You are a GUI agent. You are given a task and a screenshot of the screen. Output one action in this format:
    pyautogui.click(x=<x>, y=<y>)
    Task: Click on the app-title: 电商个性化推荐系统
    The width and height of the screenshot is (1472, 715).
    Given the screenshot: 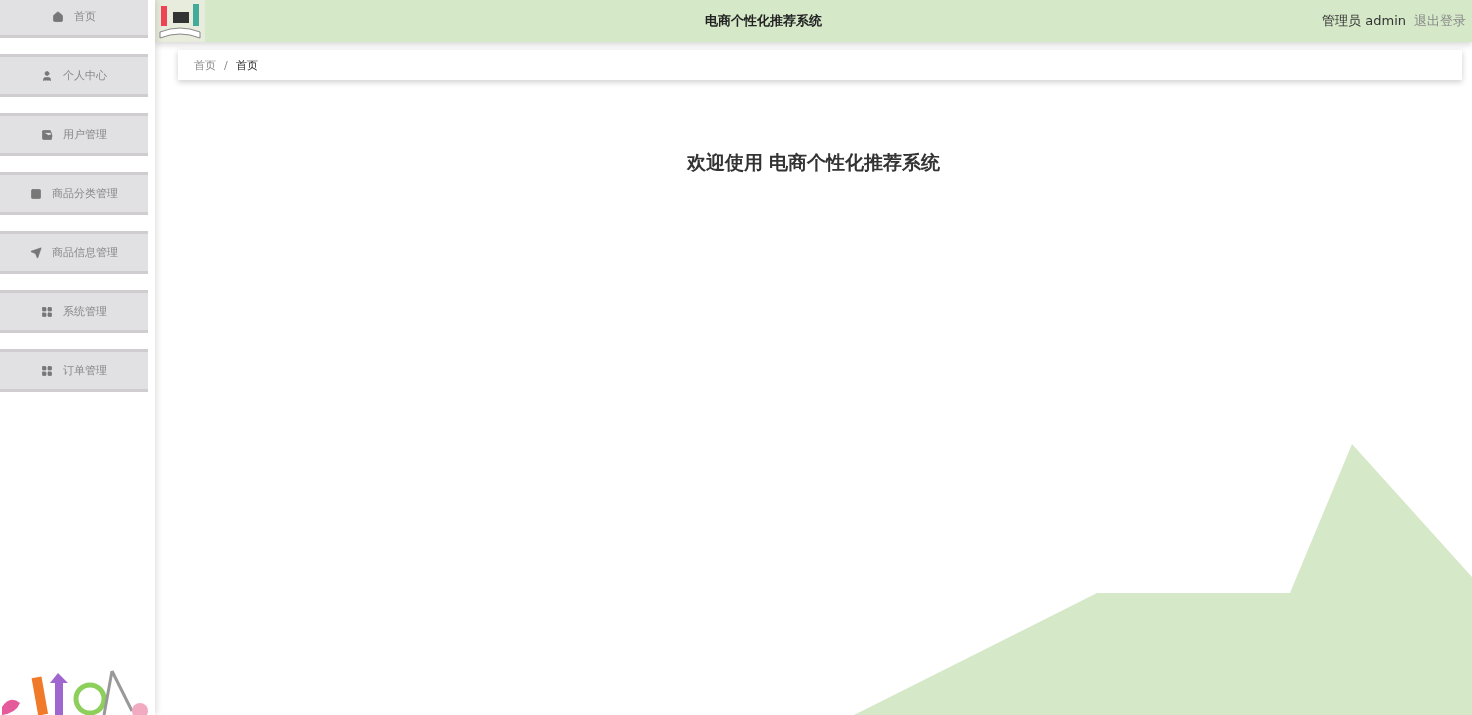 What is the action you would take?
    pyautogui.click(x=764, y=21)
    